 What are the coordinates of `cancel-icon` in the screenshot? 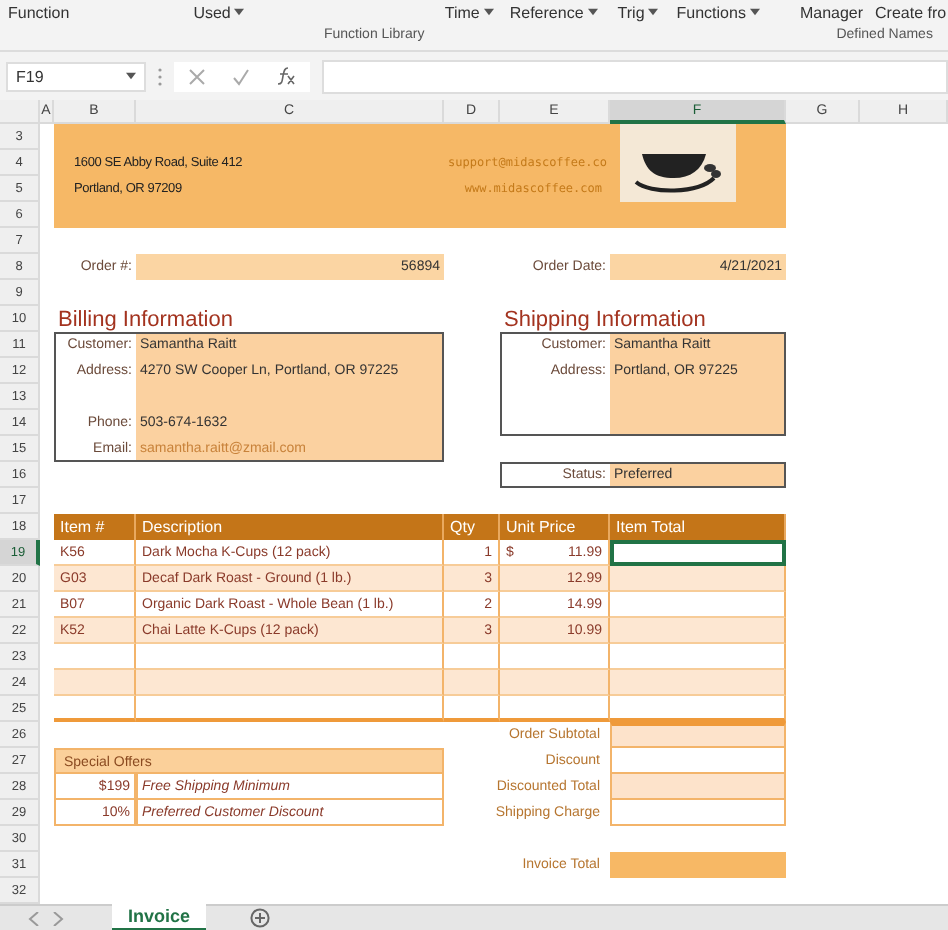 It's located at (196, 76).